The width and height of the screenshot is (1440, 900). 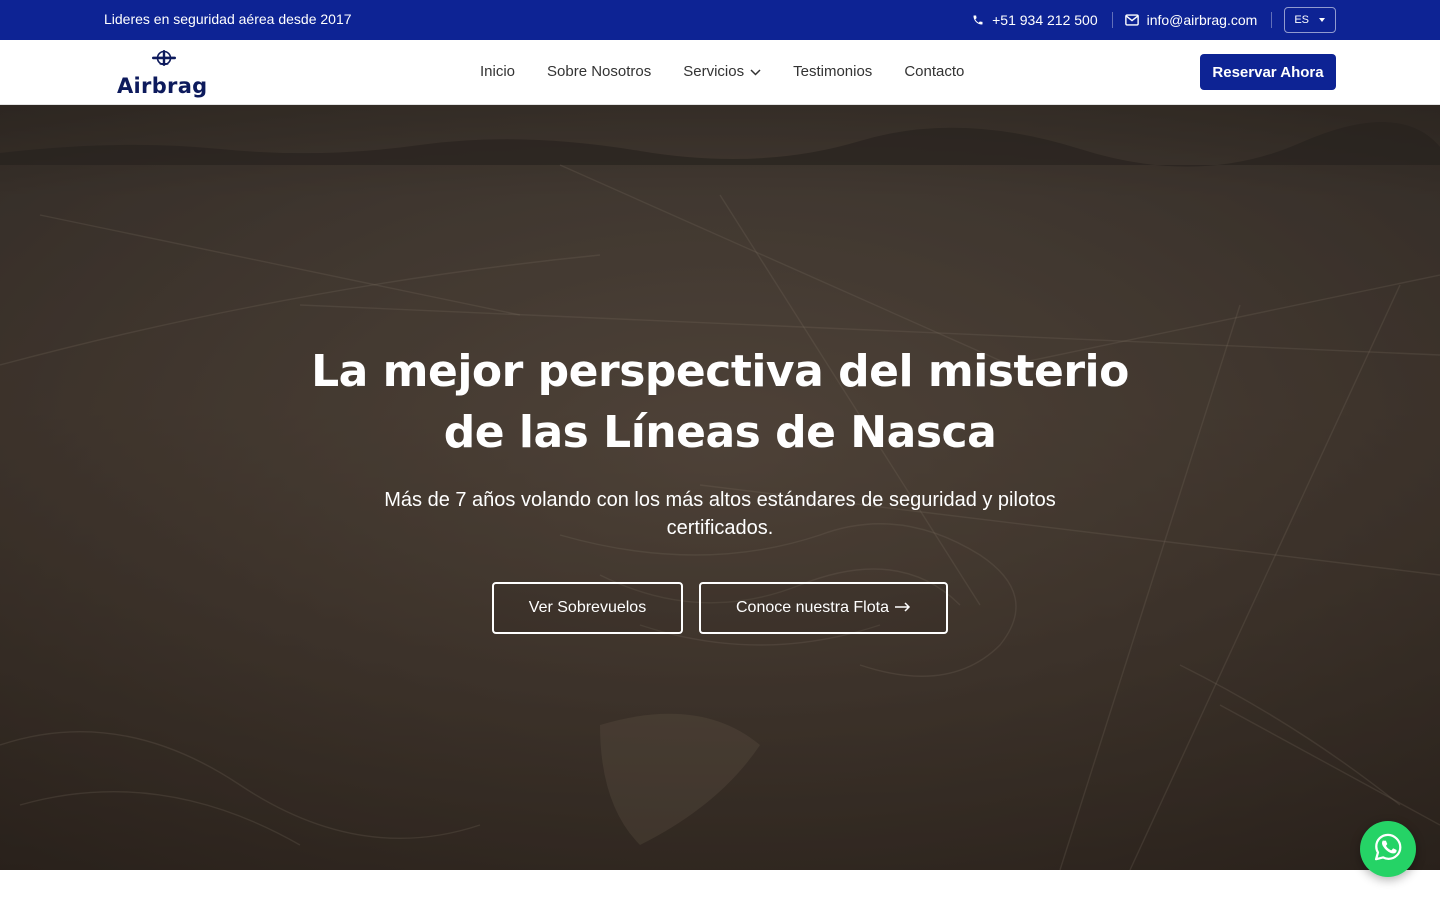 I want to click on conoce-flota-label: Conoce nuestra Flota, so click(x=812, y=607).